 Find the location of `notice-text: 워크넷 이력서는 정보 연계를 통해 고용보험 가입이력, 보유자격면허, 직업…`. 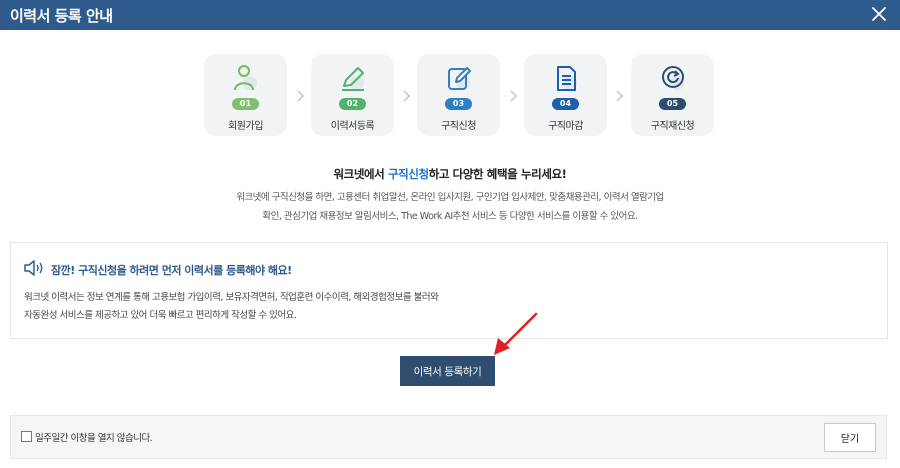

notice-text: 워크넷 이력서는 정보 연계를 통해 고용보험 가입이력, 보유자격면허, 직업… is located at coordinates (231, 297).